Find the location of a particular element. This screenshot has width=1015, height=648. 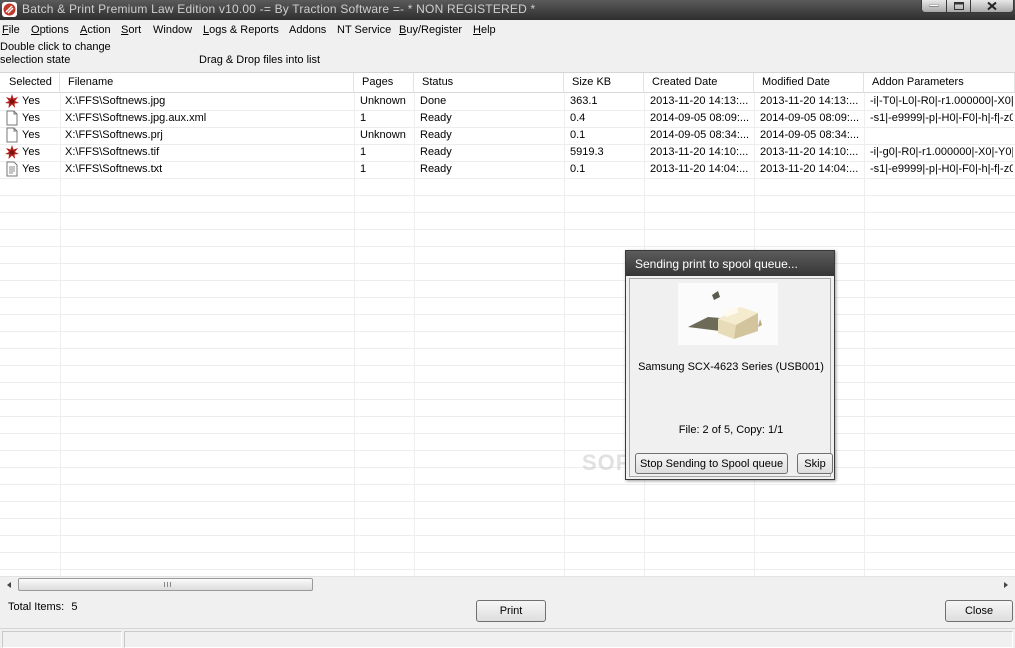

column-header-modified-date: Modified Date is located at coordinates (809, 83).